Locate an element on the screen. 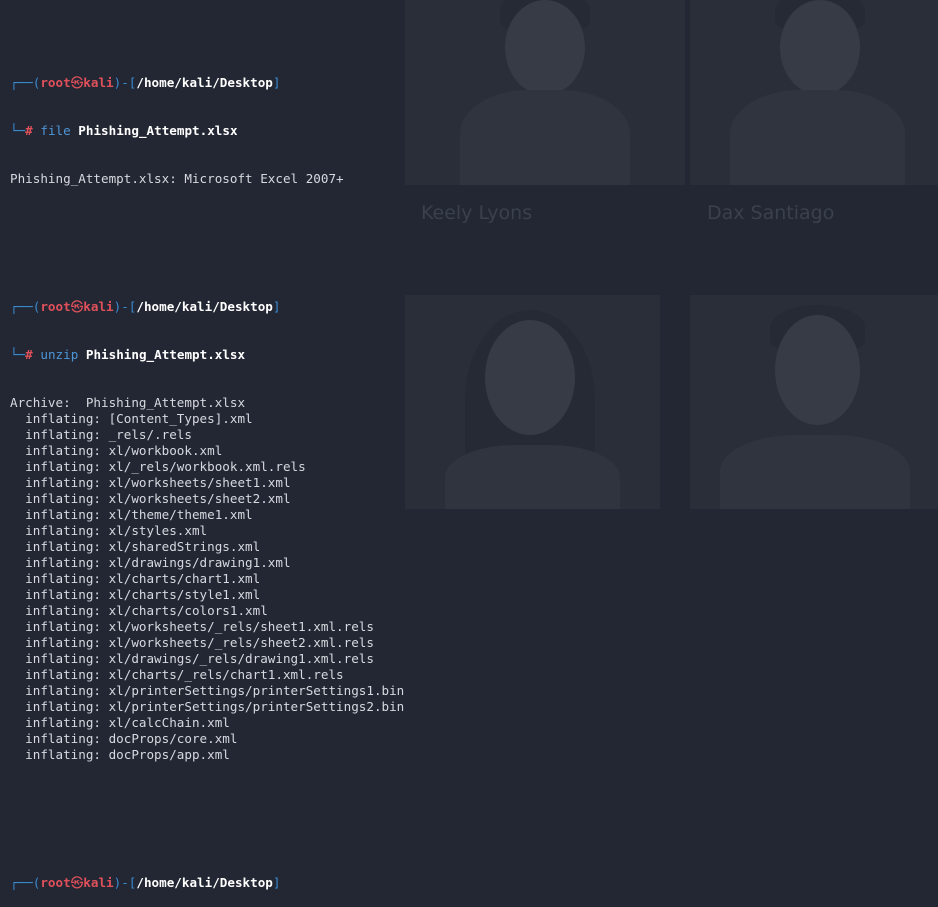 The height and width of the screenshot is (907, 938). command-name: unzip is located at coordinates (59, 354).